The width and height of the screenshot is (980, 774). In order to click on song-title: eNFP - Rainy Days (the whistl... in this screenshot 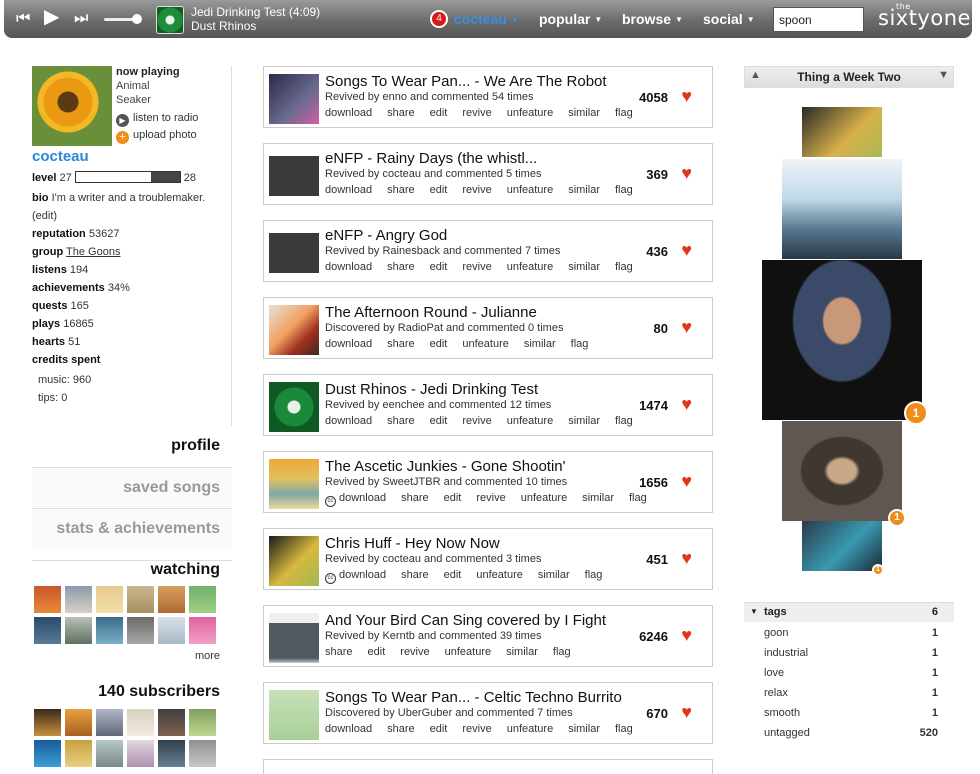, I will do `click(431, 158)`.